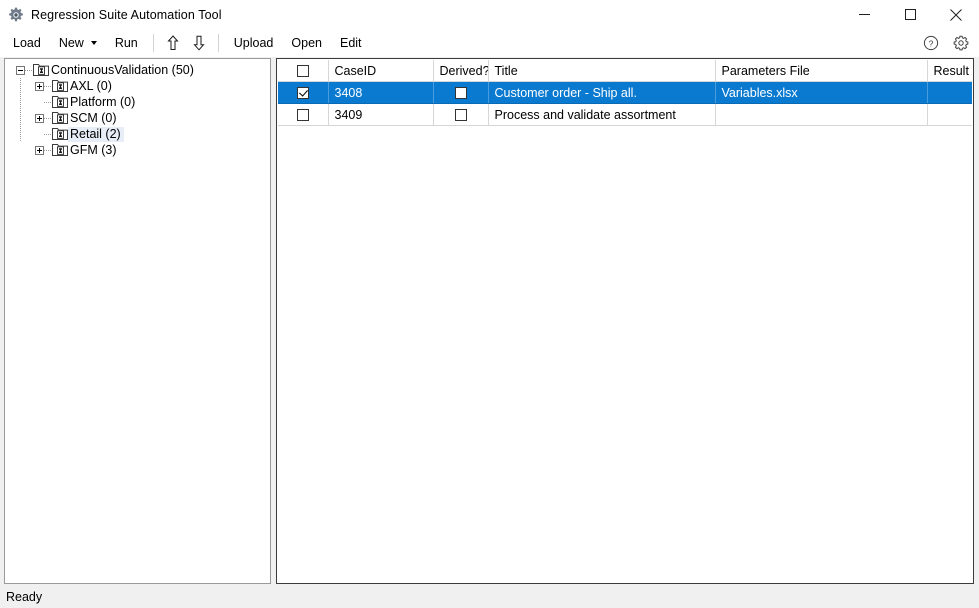 Image resolution: width=979 pixels, height=608 pixels. What do you see at coordinates (27, 43) in the screenshot?
I see `load-button: Load` at bounding box center [27, 43].